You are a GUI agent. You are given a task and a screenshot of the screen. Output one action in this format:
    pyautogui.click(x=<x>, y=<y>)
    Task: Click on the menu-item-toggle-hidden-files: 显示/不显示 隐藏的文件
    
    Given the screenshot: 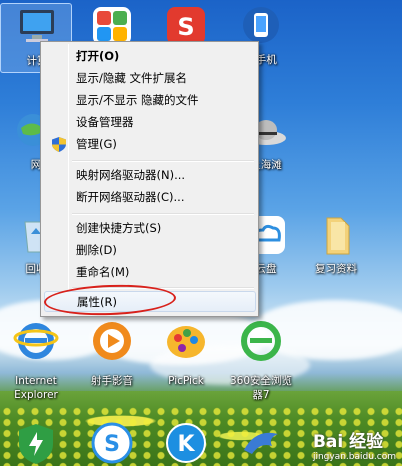 What is the action you would take?
    pyautogui.click(x=150, y=100)
    